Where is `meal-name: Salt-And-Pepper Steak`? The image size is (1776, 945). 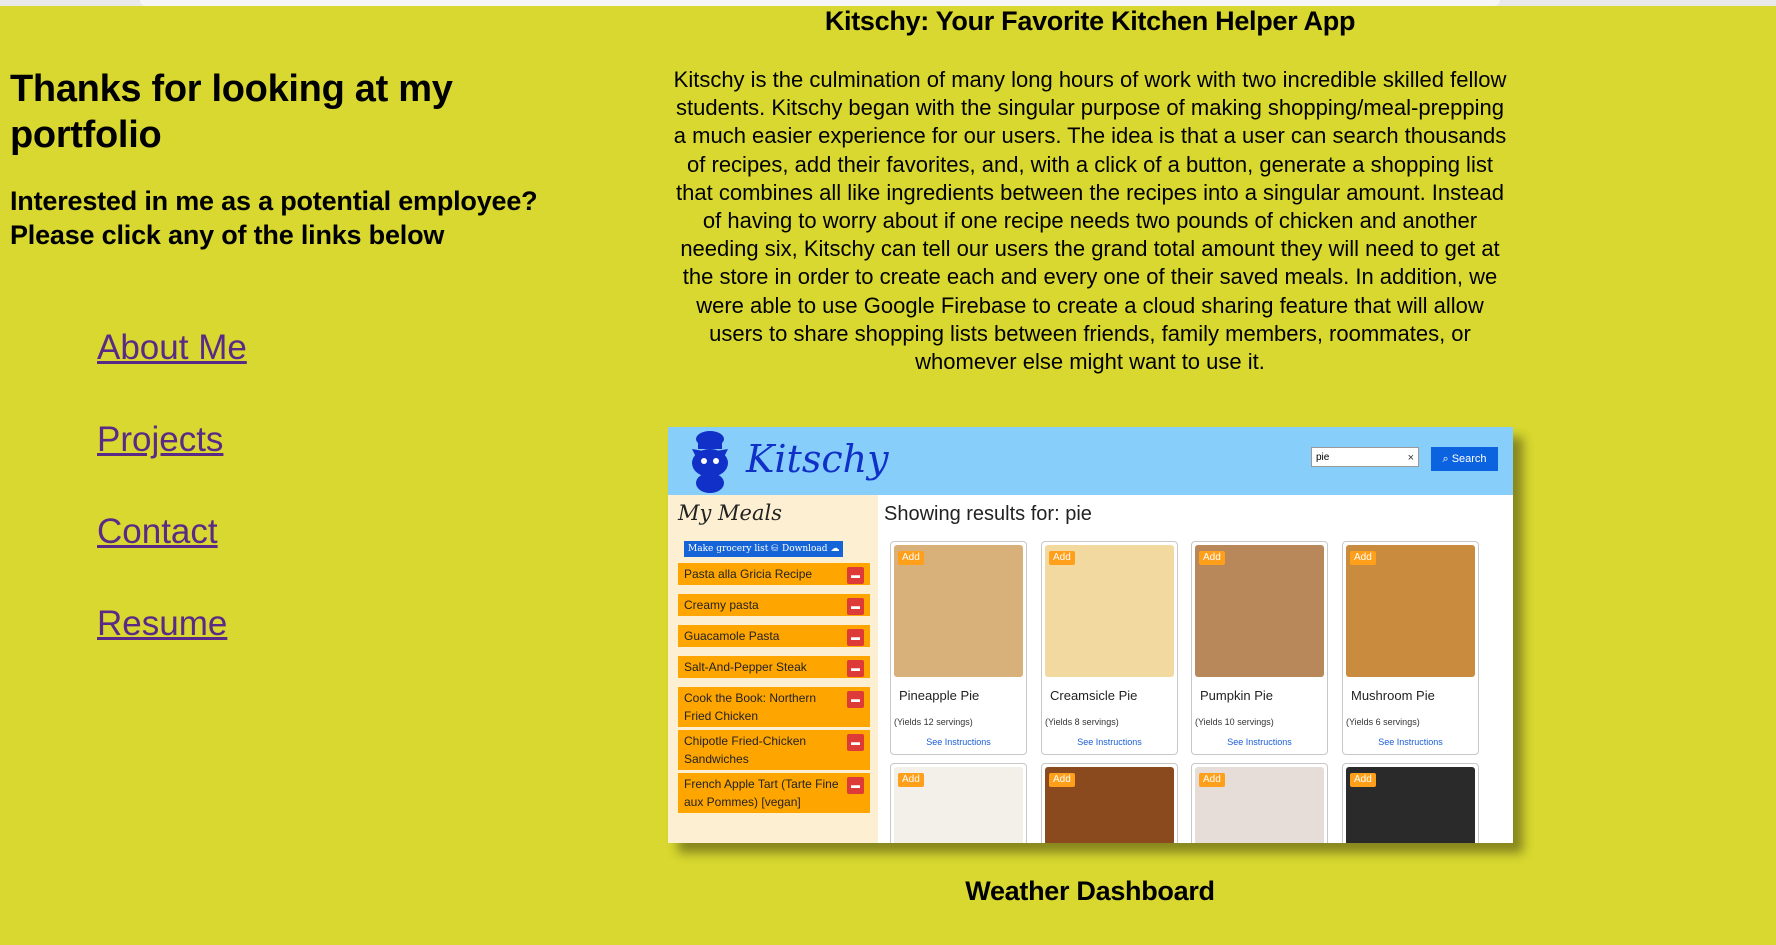
meal-name: Salt-And-Pepper Steak is located at coordinates (745, 667).